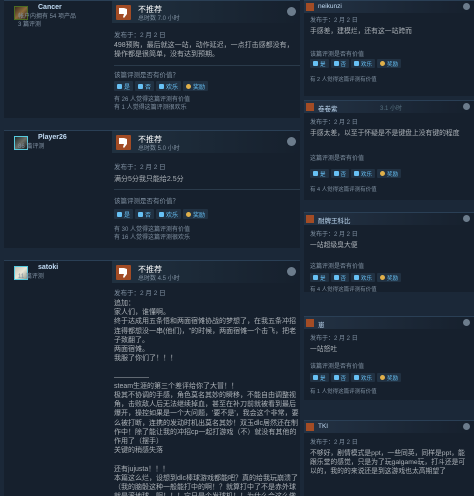 This screenshot has width=474, height=496. I want to click on review-text: 手感差，建模烂，还有这一站跨而, so click(361, 31).